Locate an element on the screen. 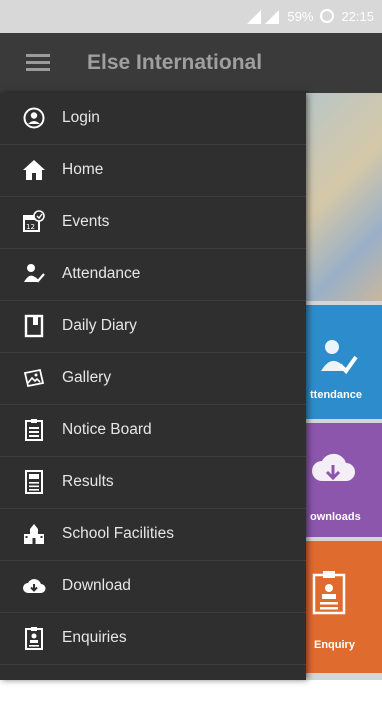 The width and height of the screenshot is (382, 716). downloads-card: ownloads is located at coordinates (341, 480).